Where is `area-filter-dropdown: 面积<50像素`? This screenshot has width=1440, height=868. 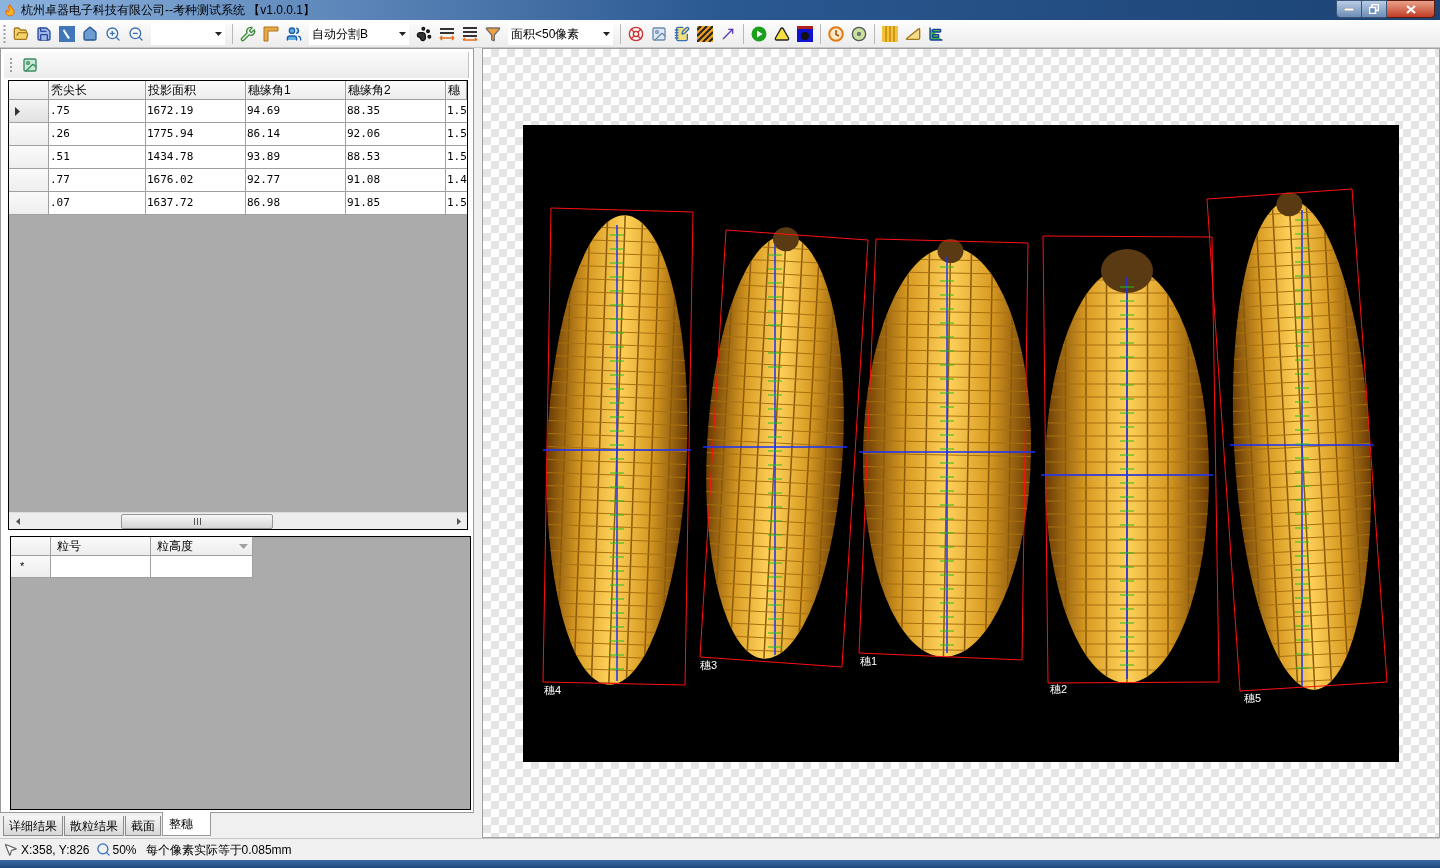
area-filter-dropdown: 面积<50像素 is located at coordinates (560, 33).